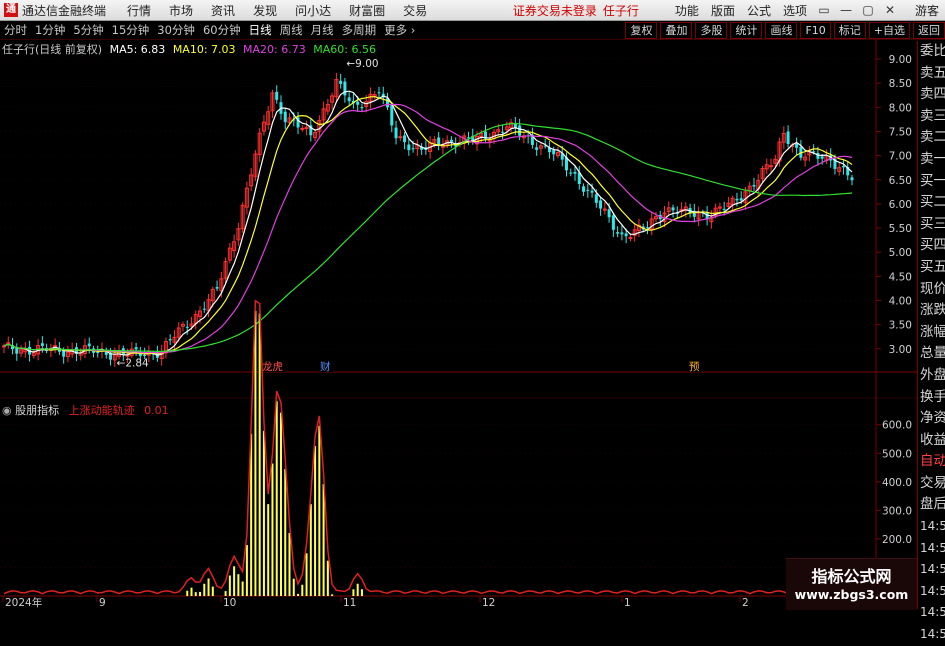 This screenshot has height=646, width=945. What do you see at coordinates (931, 203) in the screenshot?
I see `sidebar-item: 买二` at bounding box center [931, 203].